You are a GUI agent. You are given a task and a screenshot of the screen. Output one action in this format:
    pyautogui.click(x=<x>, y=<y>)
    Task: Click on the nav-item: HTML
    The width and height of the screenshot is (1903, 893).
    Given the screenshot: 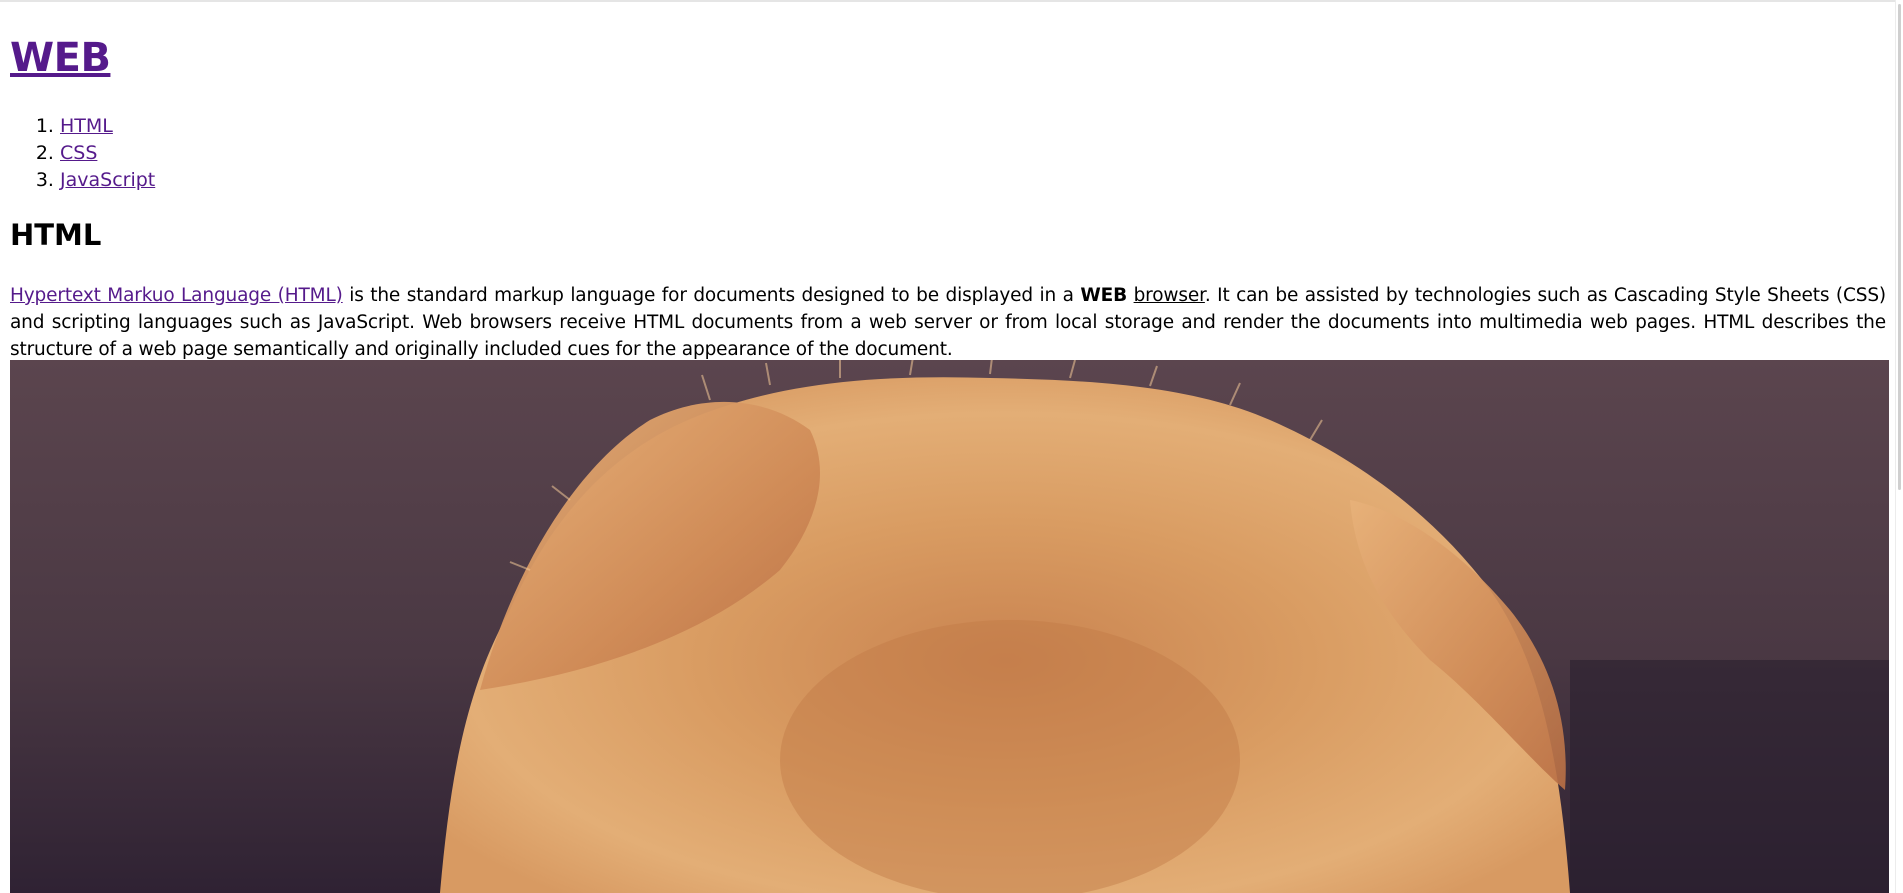 What is the action you would take?
    pyautogui.click(x=107, y=126)
    